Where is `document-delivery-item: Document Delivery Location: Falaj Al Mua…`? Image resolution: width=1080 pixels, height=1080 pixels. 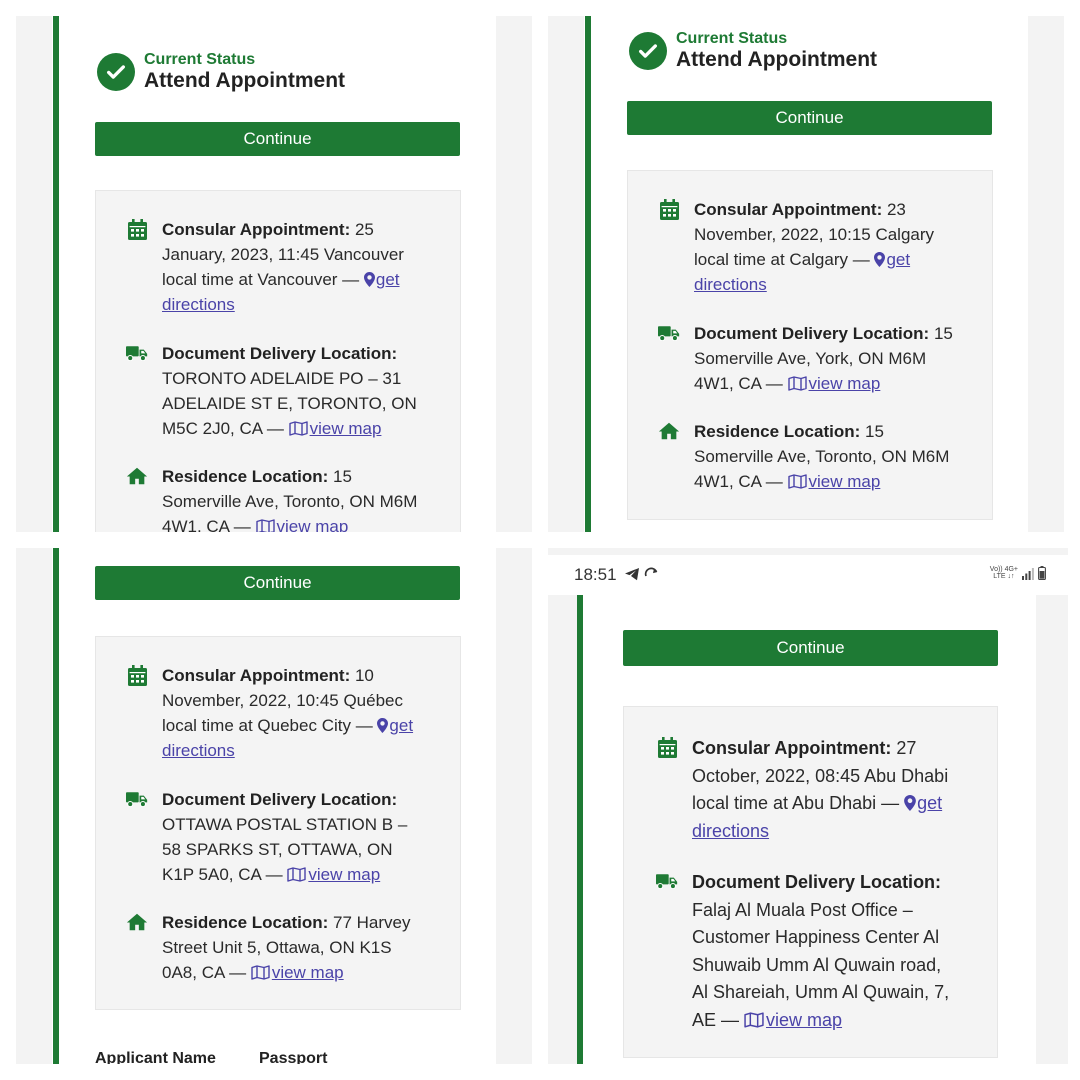
document-delivery-item: Document Delivery Location: Falaj Al Mua… is located at coordinates (806, 951).